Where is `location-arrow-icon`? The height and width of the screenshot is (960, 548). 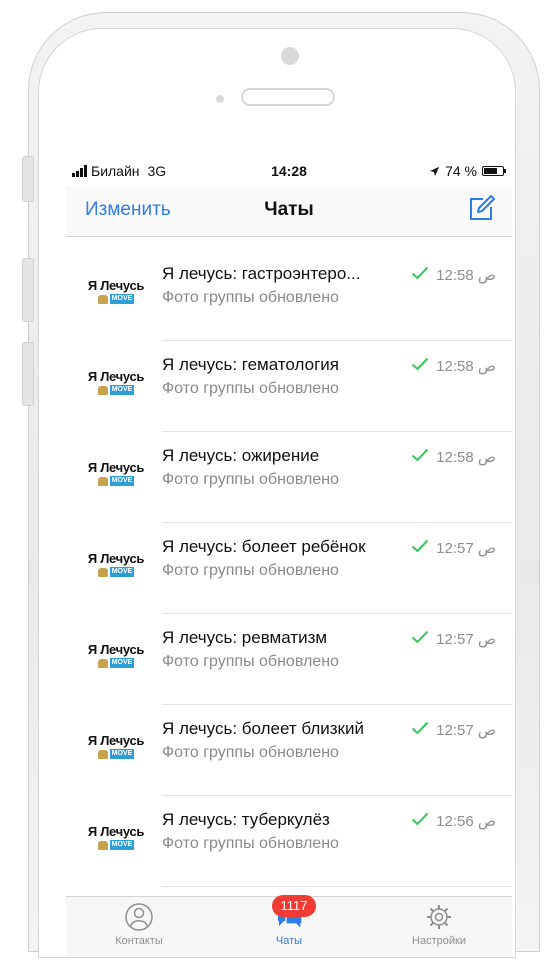
location-arrow-icon is located at coordinates (434, 171).